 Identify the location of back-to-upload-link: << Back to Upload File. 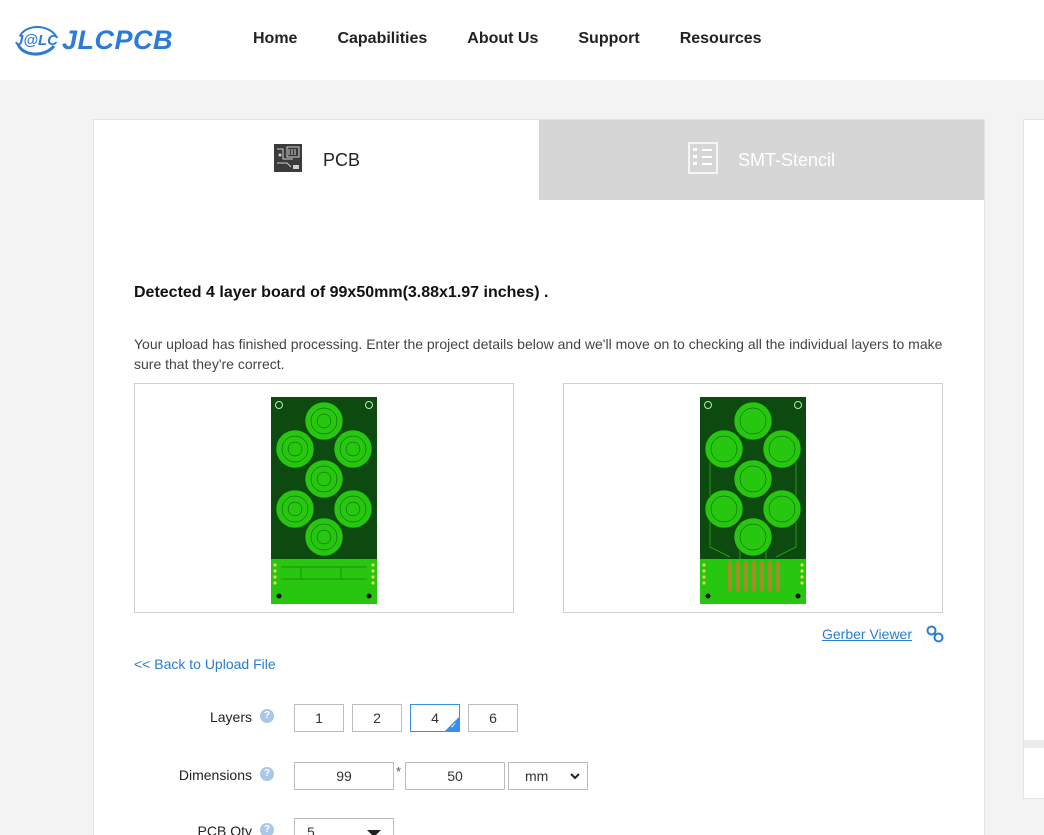
(205, 664).